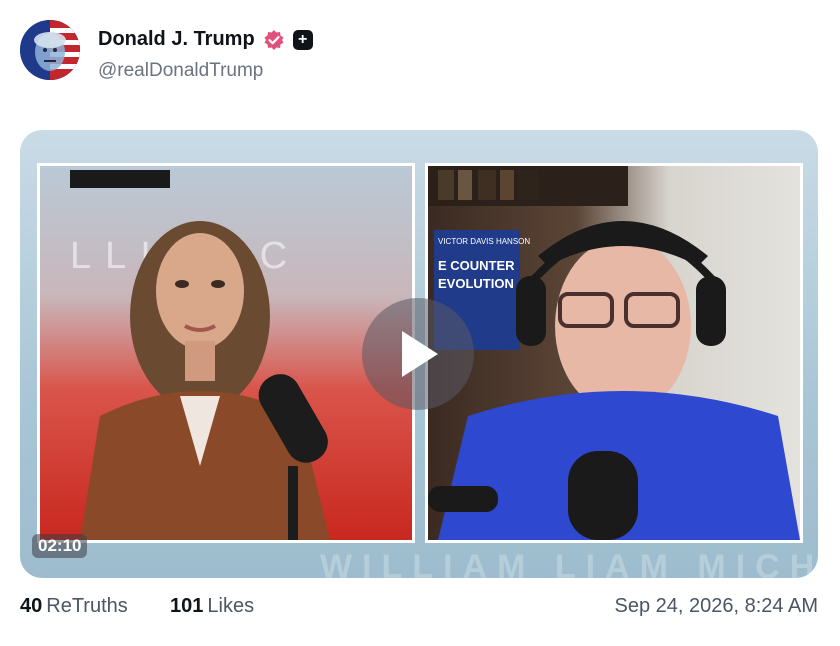 The image size is (840, 646). I want to click on video-watermark: WILLIAM LIAM MICHAE, so click(569, 563).